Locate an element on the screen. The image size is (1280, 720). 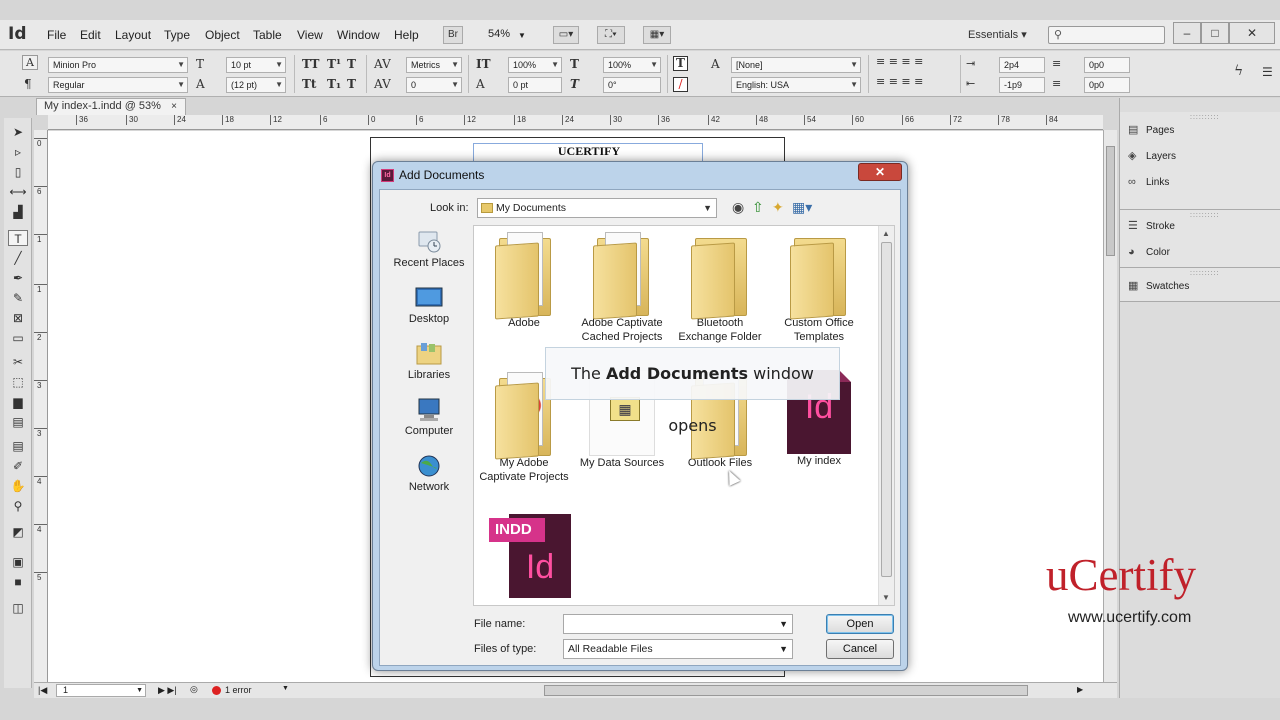
fill-text-icon: T is located at coordinates (680, 63).